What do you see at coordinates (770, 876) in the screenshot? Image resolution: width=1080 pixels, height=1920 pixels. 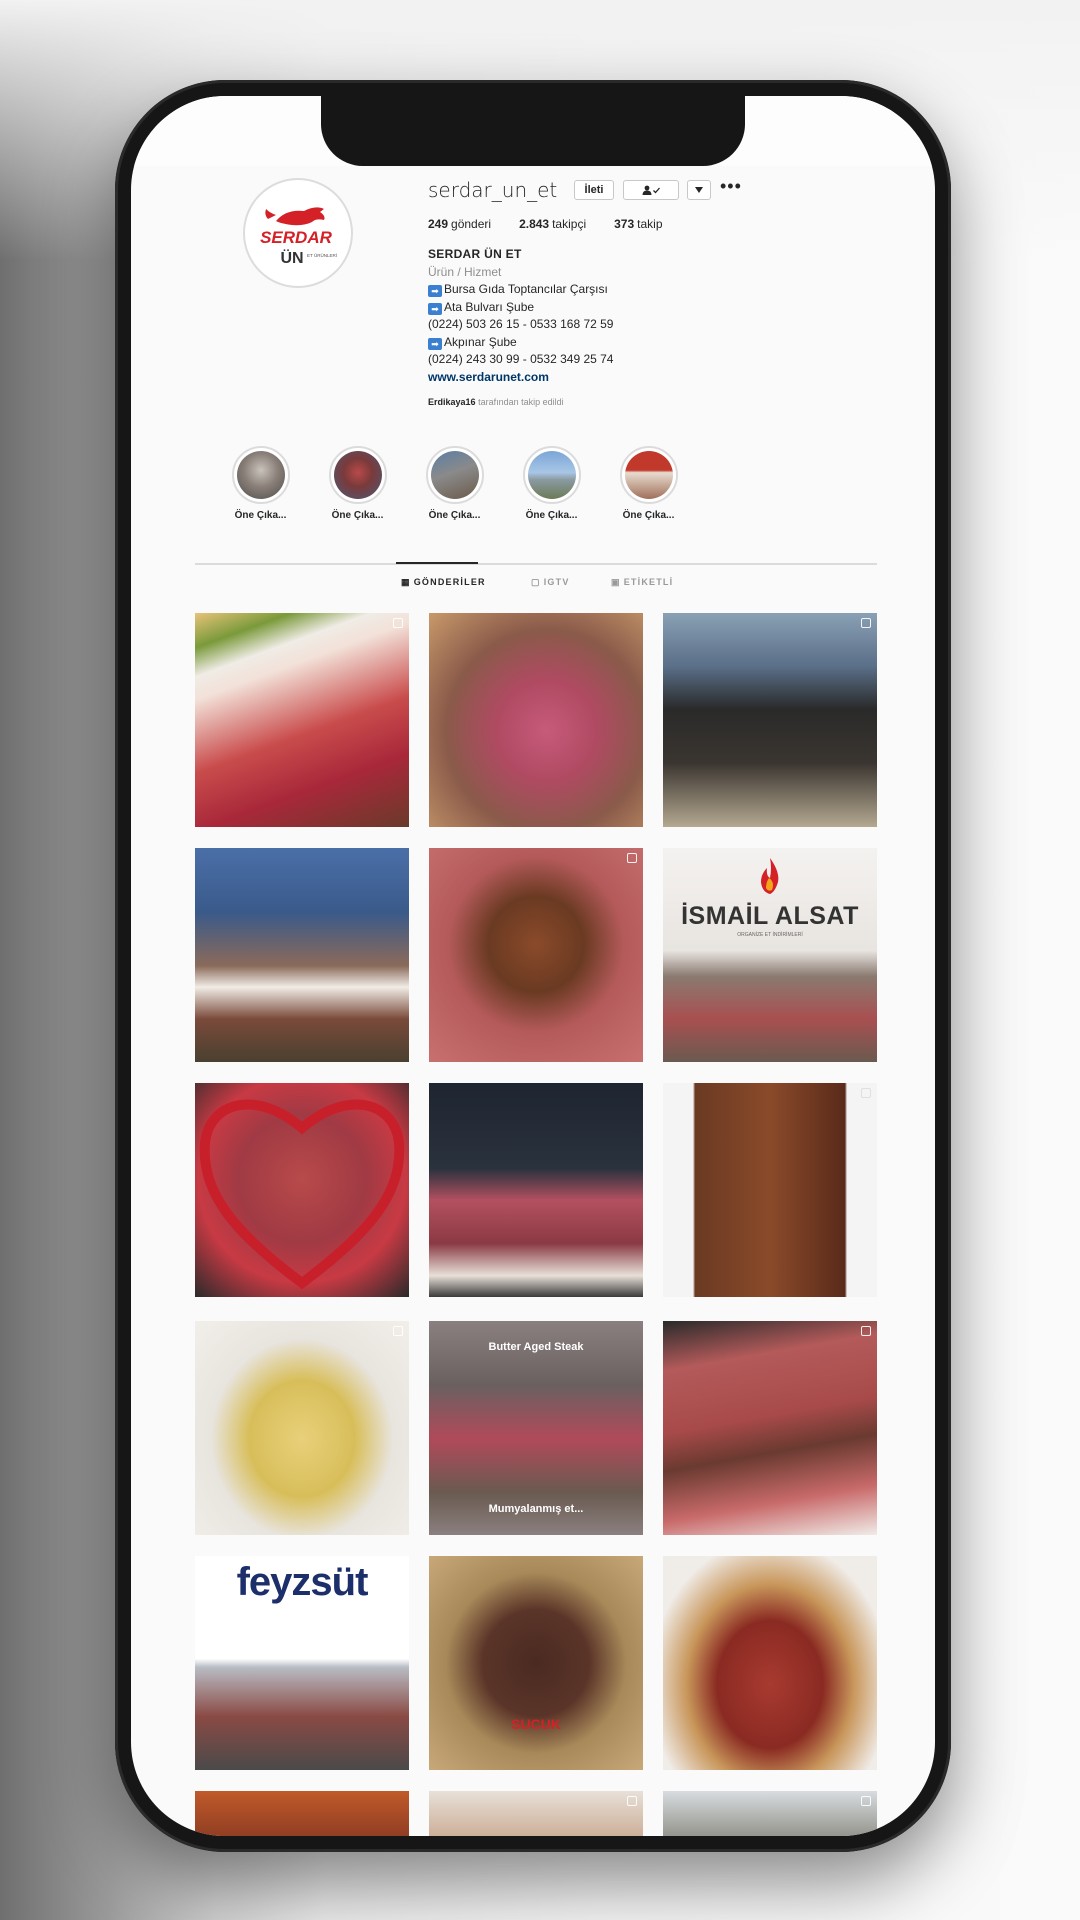 I see `flame-icon` at bounding box center [770, 876].